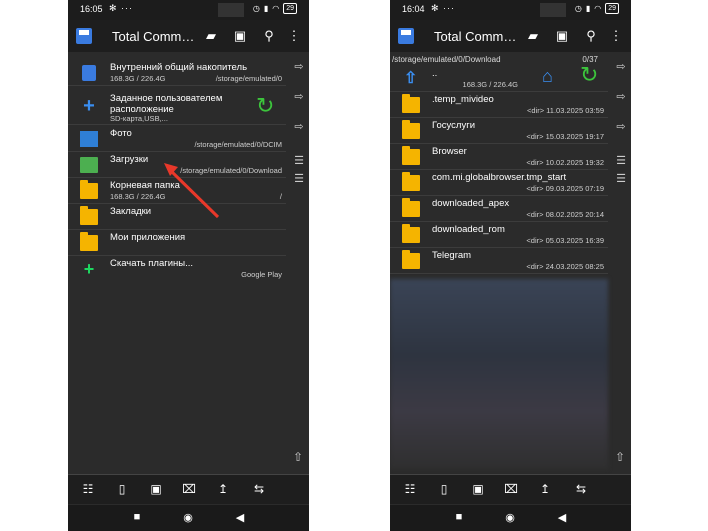 The width and height of the screenshot is (708, 531). Describe the element at coordinates (589, 75) in the screenshot. I see `refresh-icon: ↻` at that location.